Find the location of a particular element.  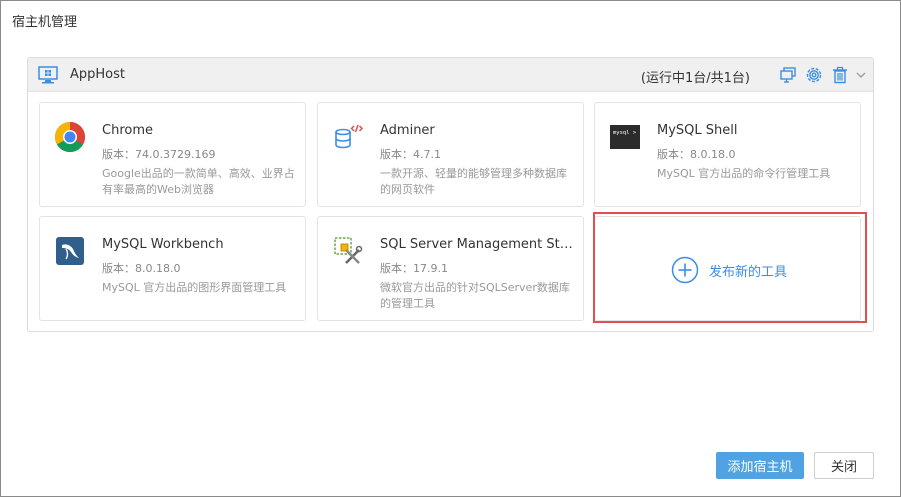

gear-icon is located at coordinates (814, 75).